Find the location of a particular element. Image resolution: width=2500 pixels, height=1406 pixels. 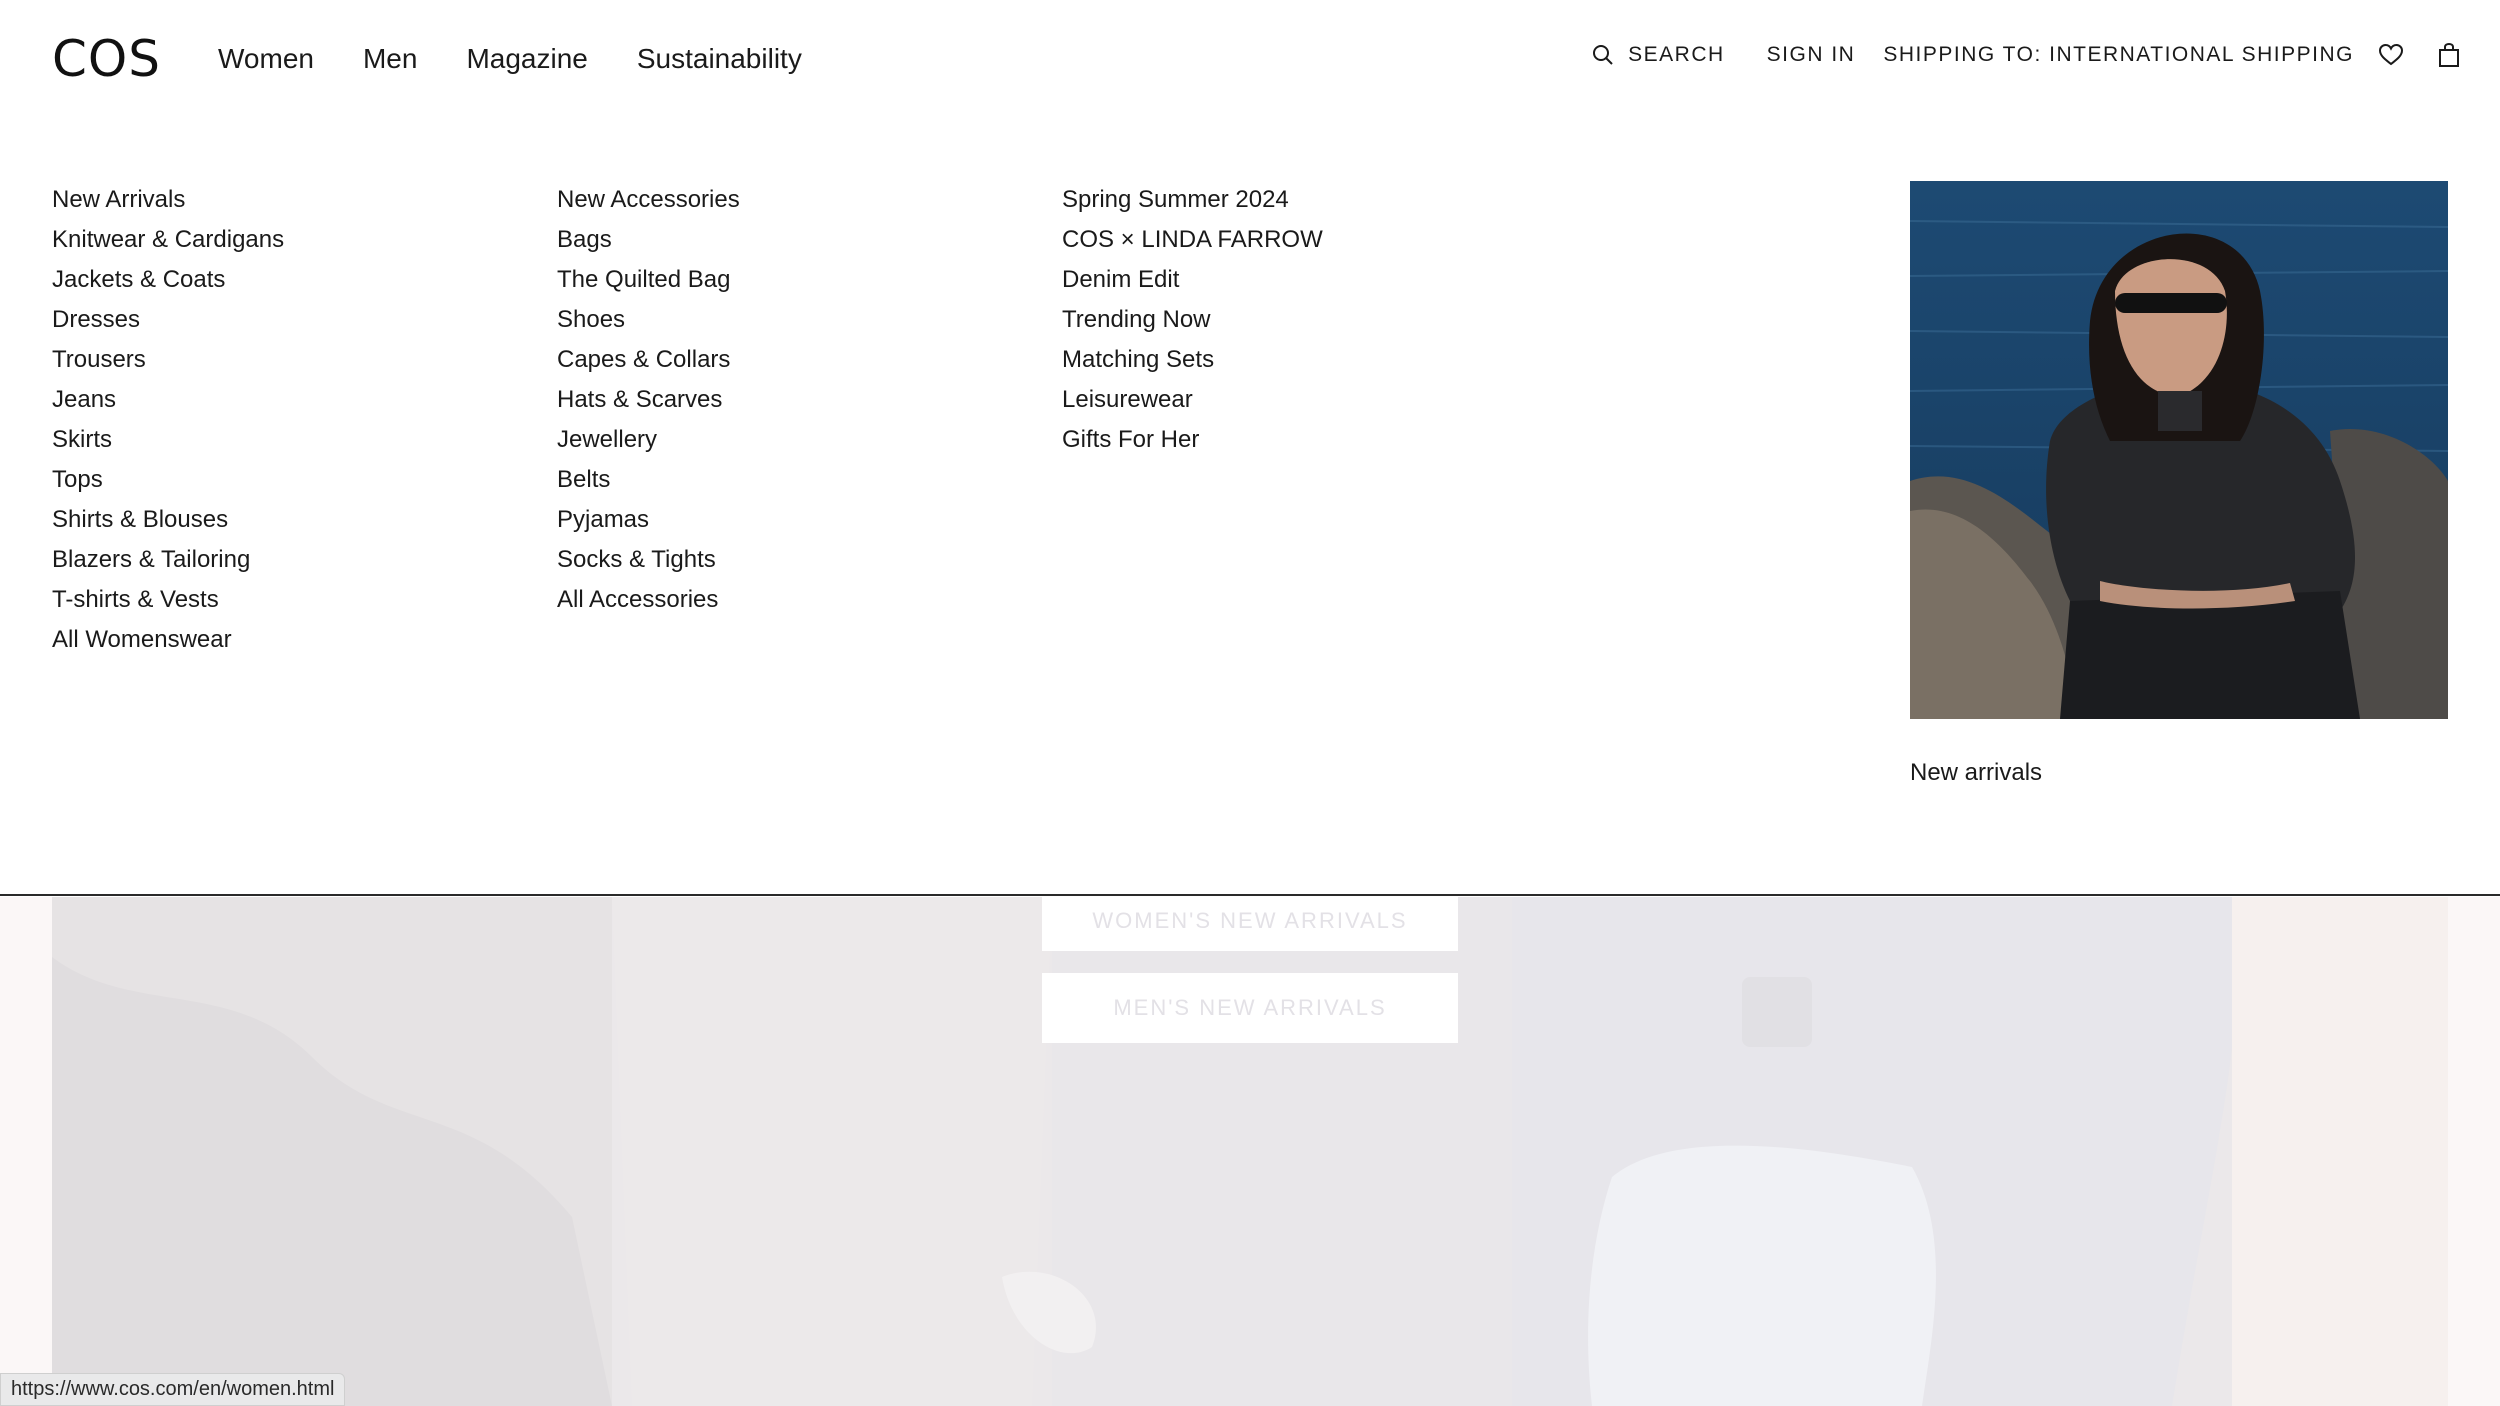

menu-link-trousers: Trousers is located at coordinates (168, 360).